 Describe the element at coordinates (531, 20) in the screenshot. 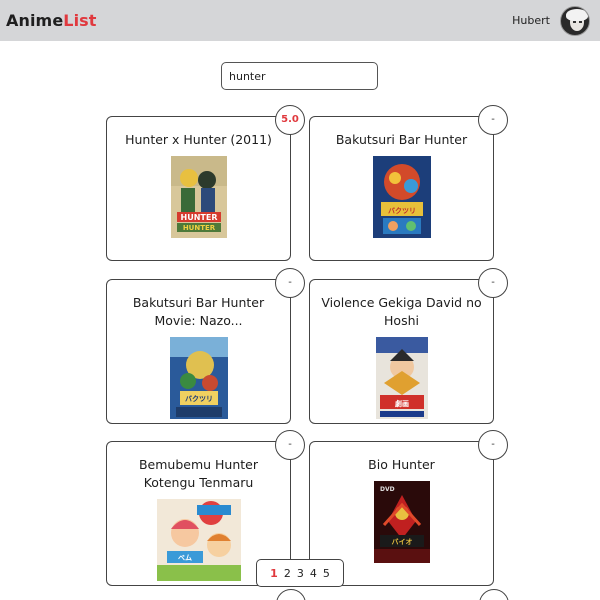

I see `user-name: Hubert` at that location.